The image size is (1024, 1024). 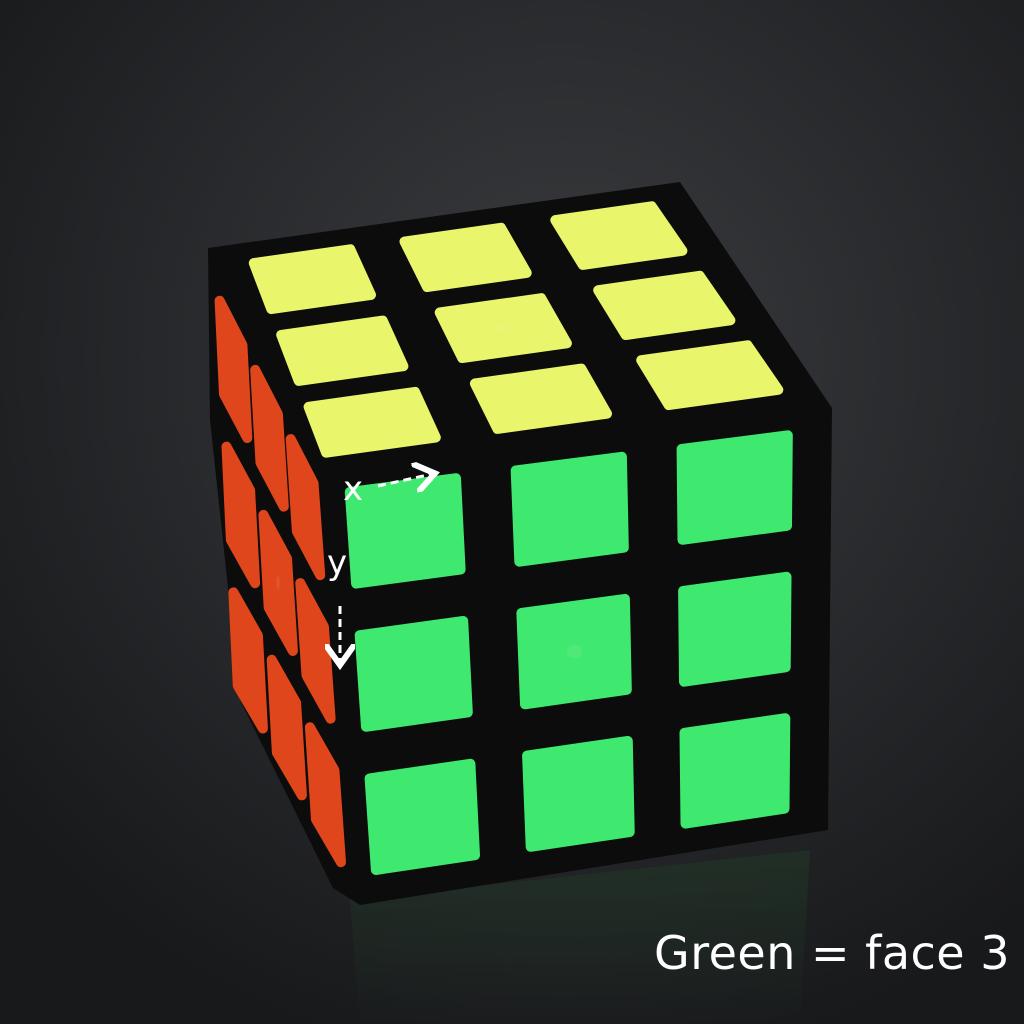 I want to click on front-center-highlight, so click(x=574, y=651).